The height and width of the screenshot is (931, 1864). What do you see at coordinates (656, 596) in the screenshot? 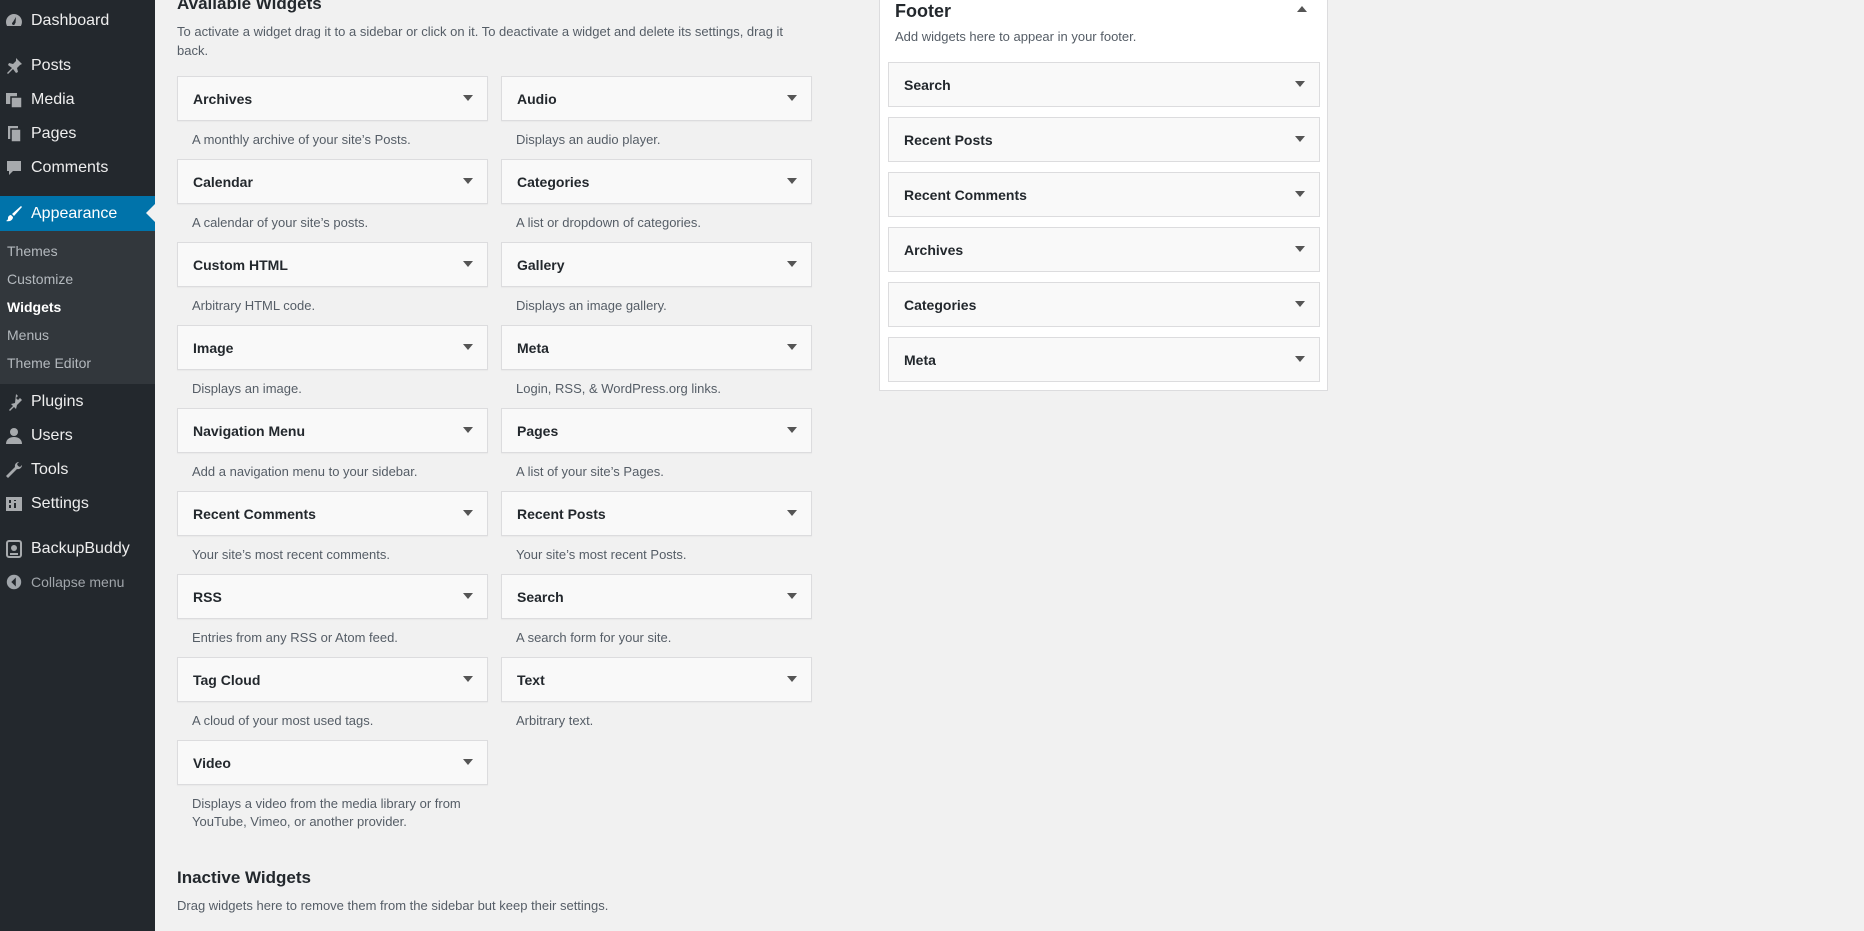
I see `widget-search: Search` at bounding box center [656, 596].